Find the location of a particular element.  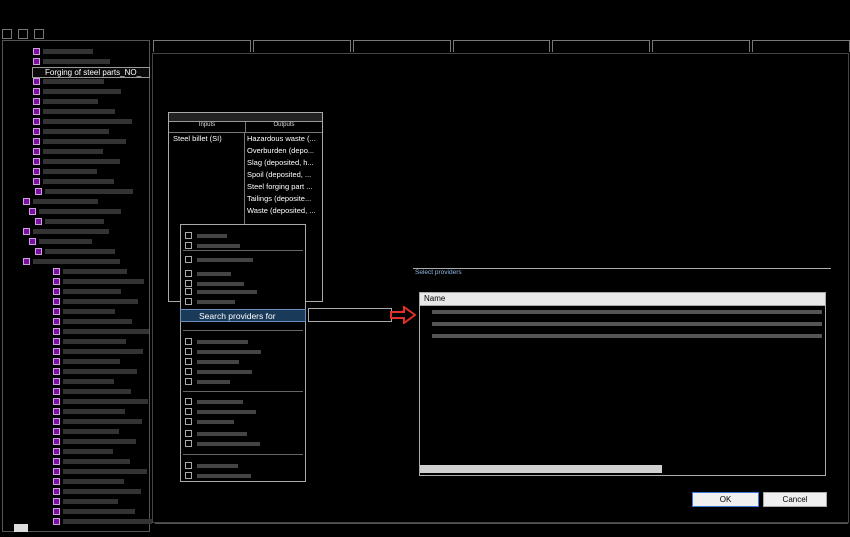

save-icon is located at coordinates (23, 34).